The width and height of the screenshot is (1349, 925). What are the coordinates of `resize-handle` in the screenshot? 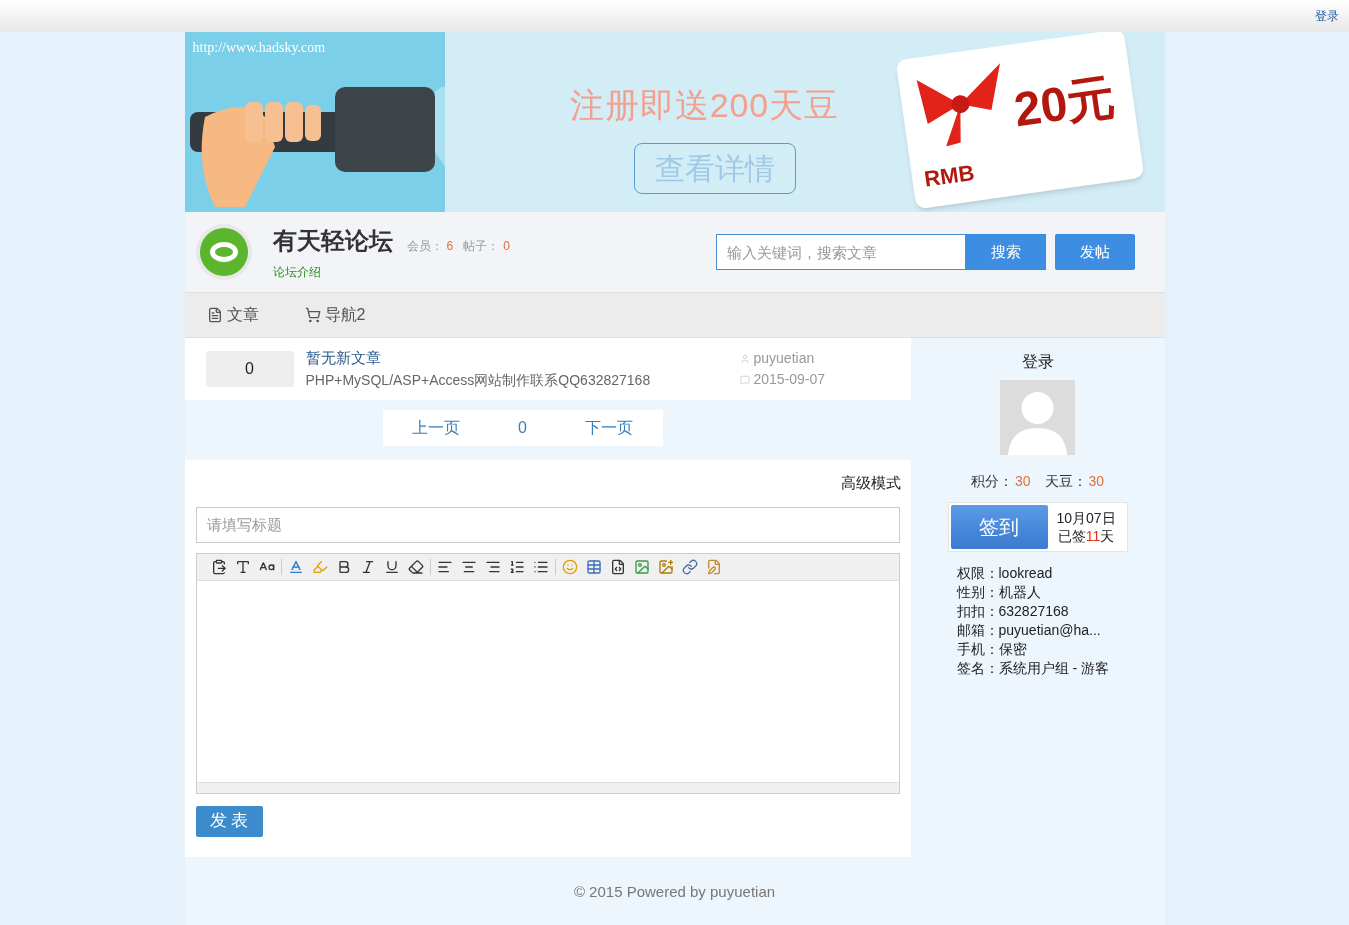 It's located at (547, 787).